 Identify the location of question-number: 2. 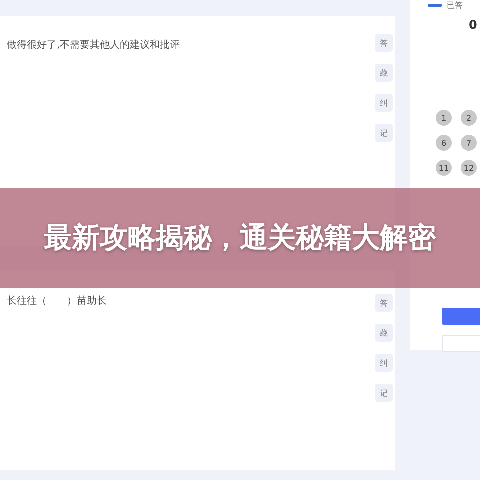
(469, 118).